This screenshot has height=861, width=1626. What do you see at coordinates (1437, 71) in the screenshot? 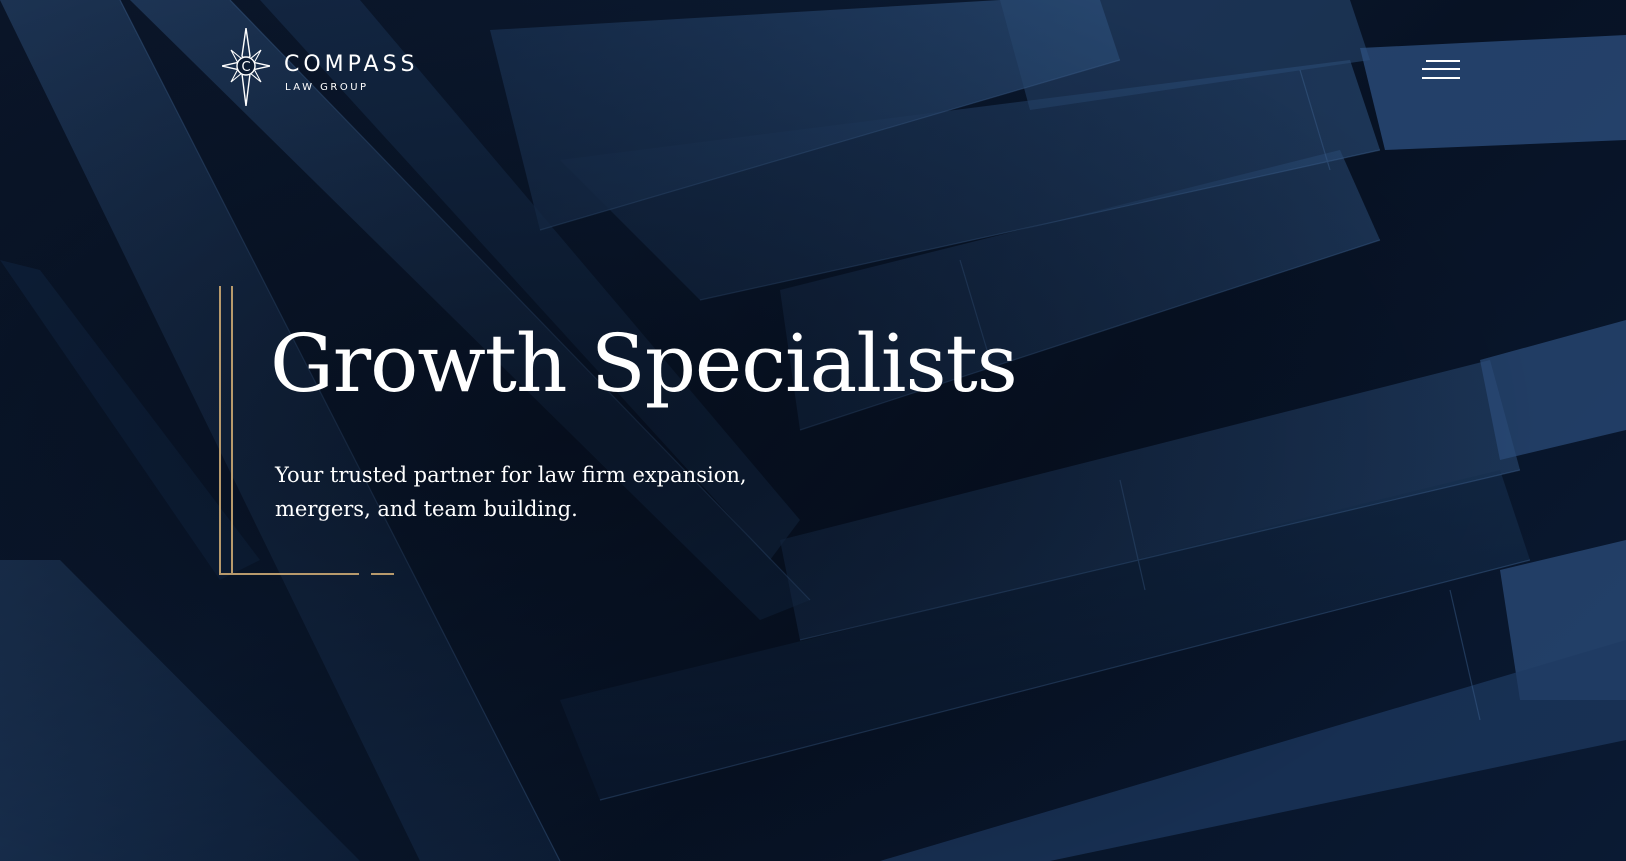
I see `hamburger-menu-icon` at bounding box center [1437, 71].